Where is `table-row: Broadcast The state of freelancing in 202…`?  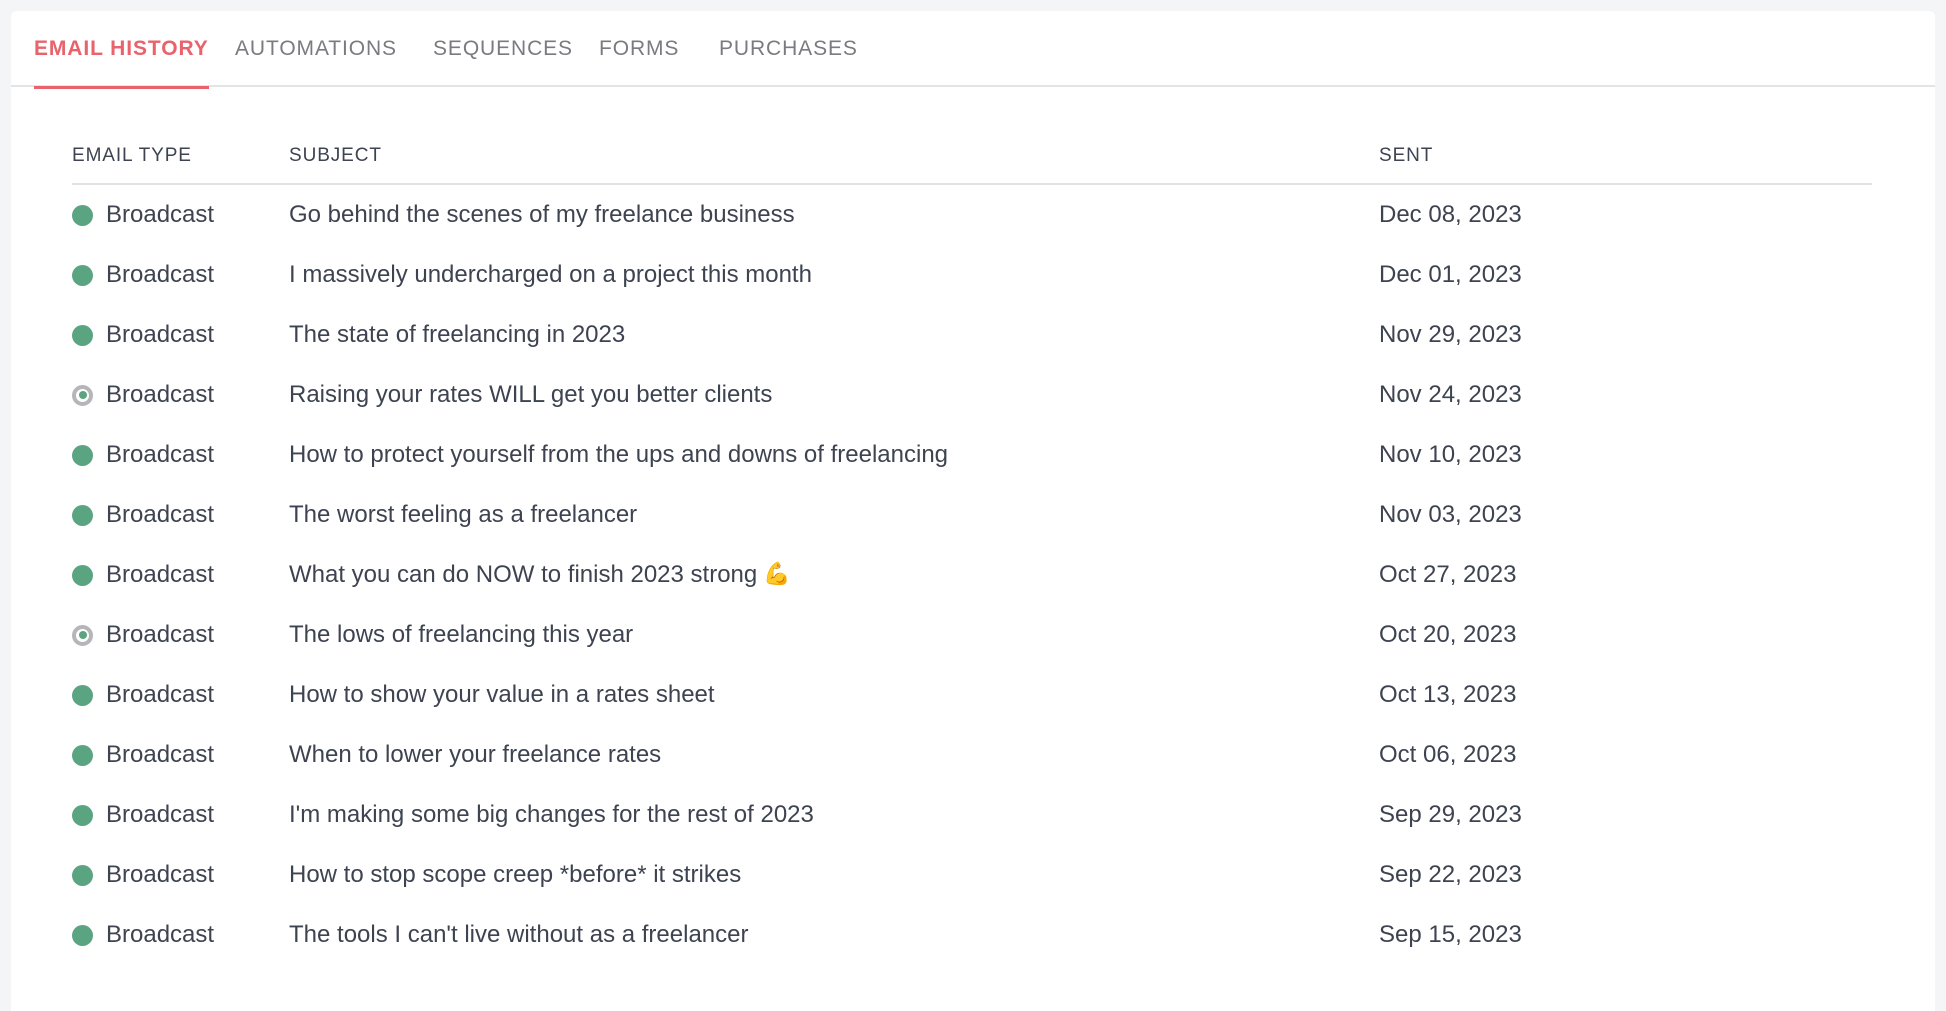
table-row: Broadcast The state of freelancing in 202… is located at coordinates (972, 335).